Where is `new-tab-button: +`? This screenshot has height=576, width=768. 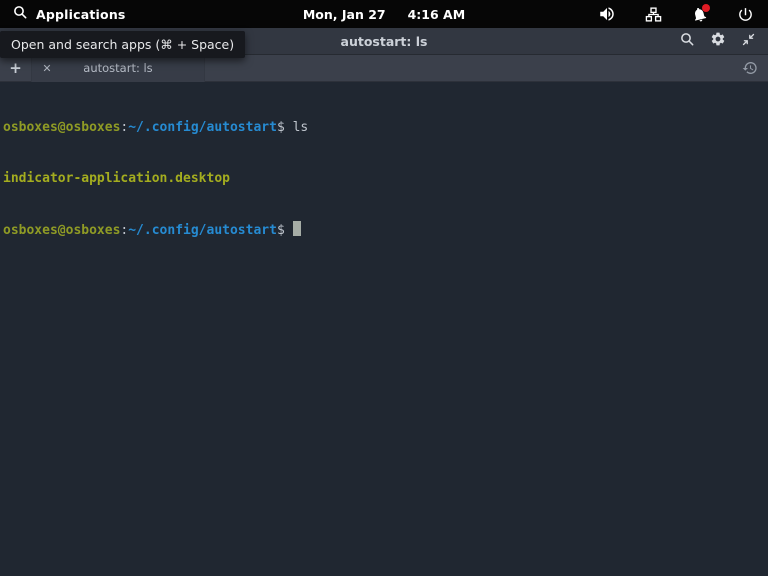 new-tab-button: + is located at coordinates (16, 68).